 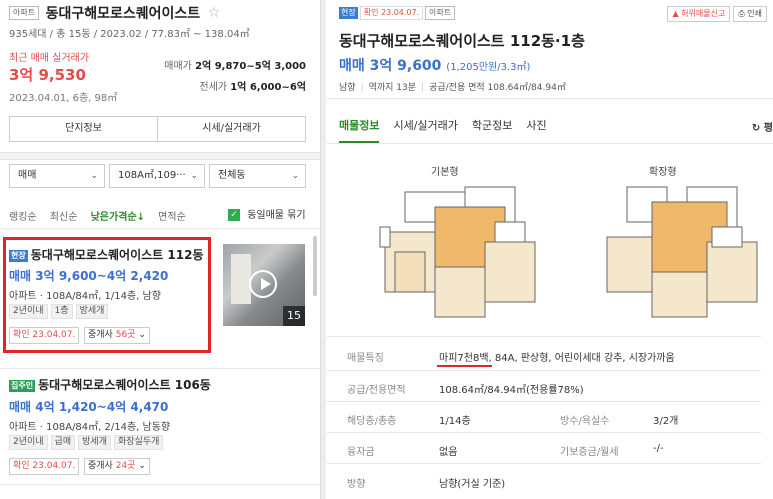 I want to click on tab-listing-info: 매물정보, so click(x=359, y=130).